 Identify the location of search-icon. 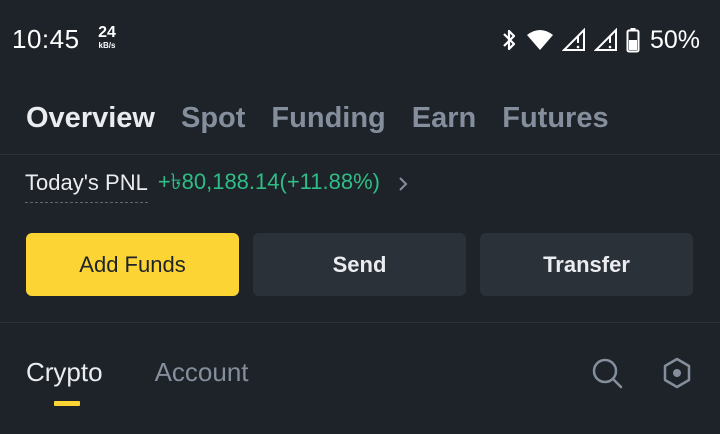
(607, 373).